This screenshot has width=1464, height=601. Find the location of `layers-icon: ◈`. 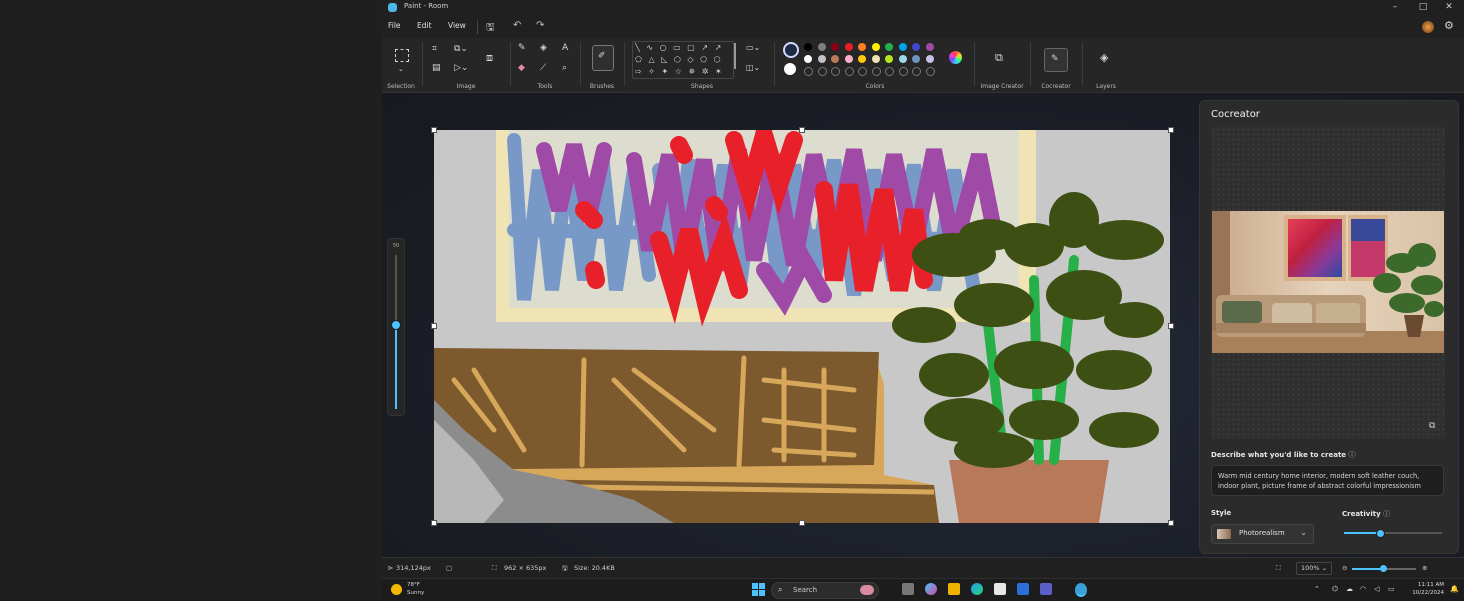

layers-icon: ◈ is located at coordinates (1104, 57).